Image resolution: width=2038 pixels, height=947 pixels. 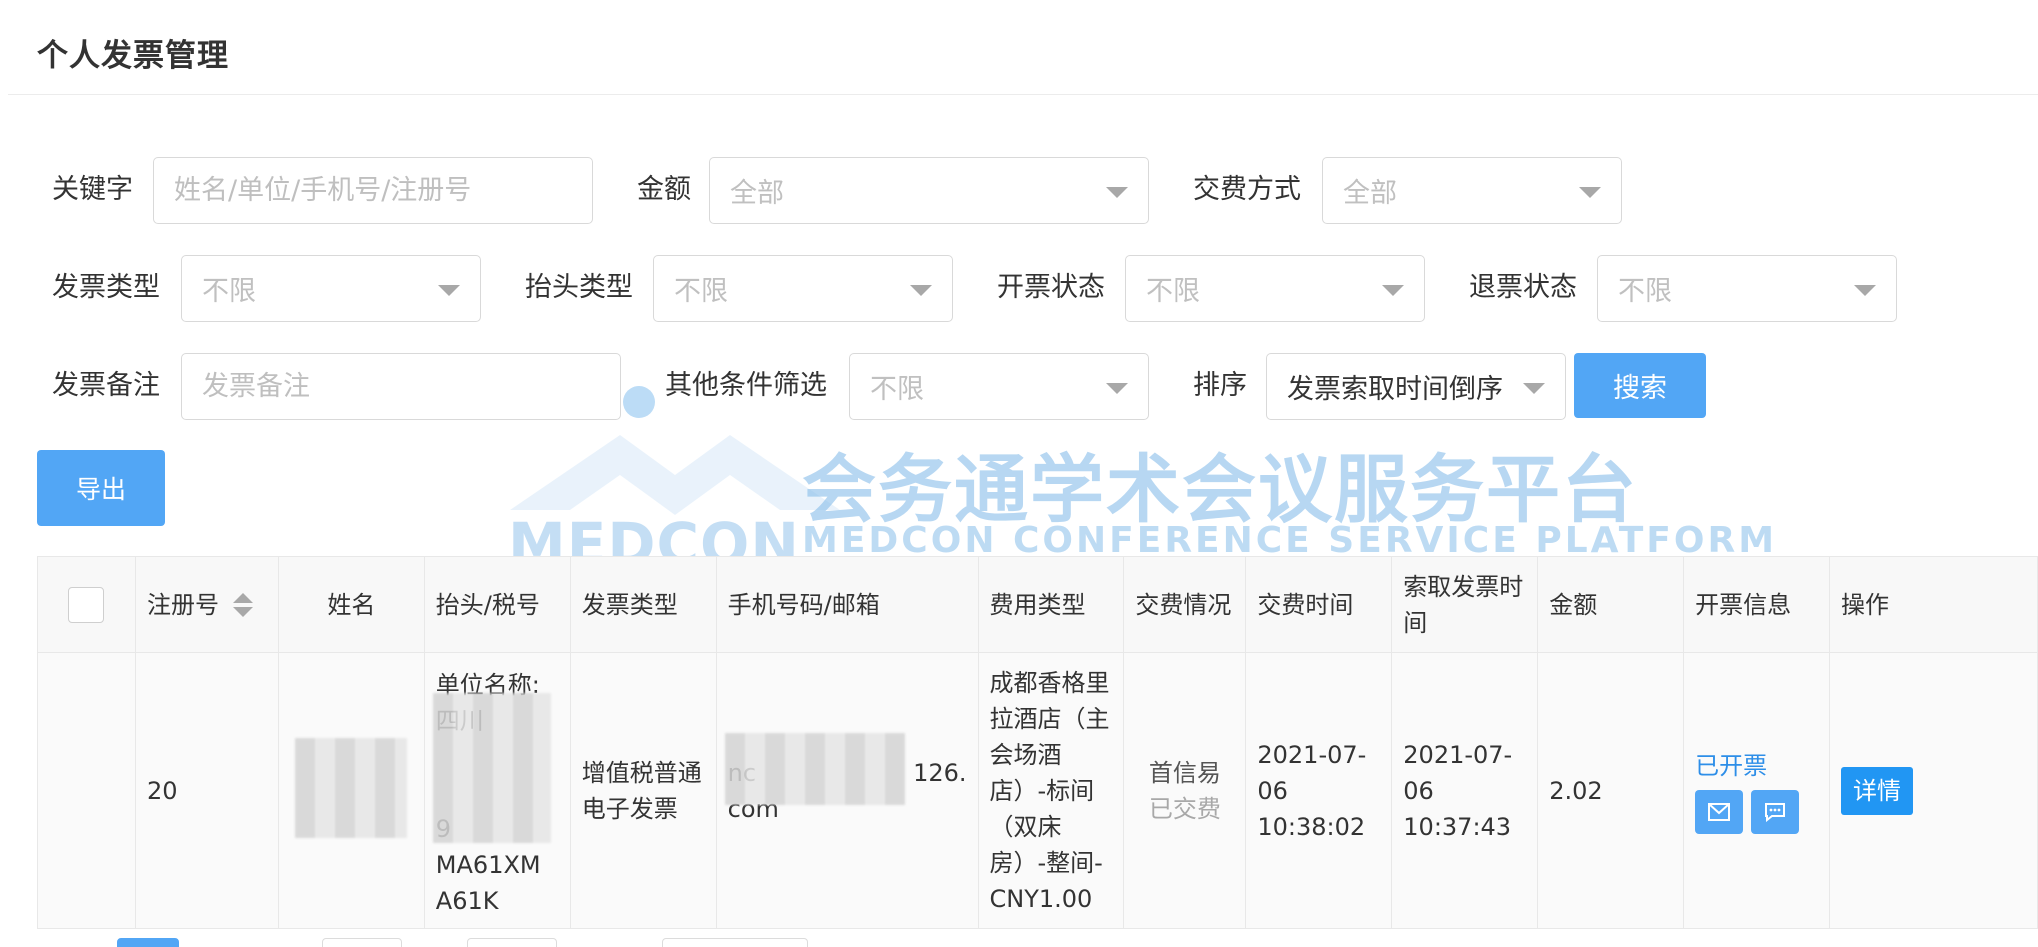 I want to click on invoice-type-select: 不限, so click(x=331, y=288).